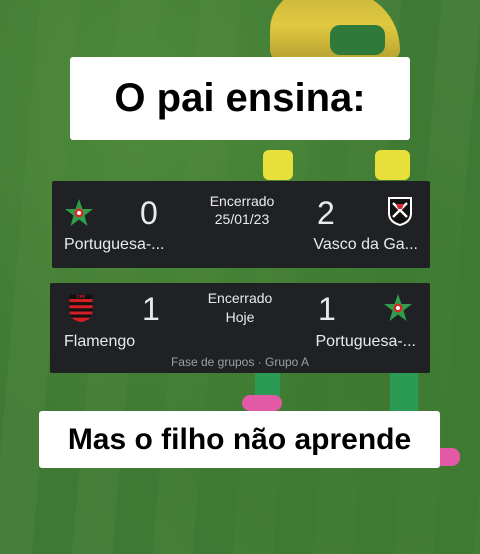 Image resolution: width=480 pixels, height=554 pixels. I want to click on home-score: 1, so click(151, 309).